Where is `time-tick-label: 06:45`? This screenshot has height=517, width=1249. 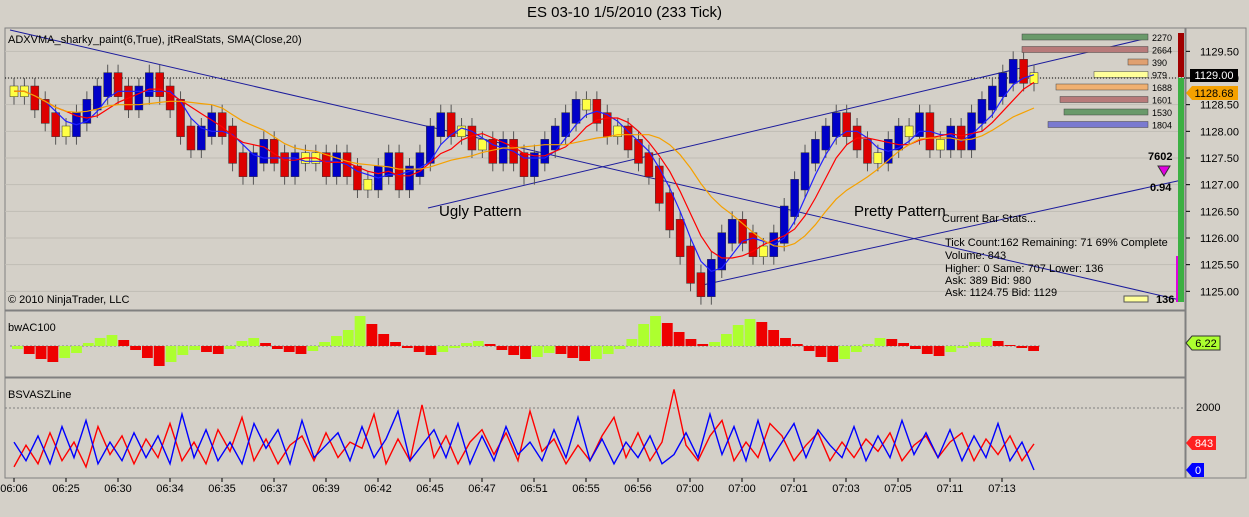 time-tick-label: 06:45 is located at coordinates (430, 489).